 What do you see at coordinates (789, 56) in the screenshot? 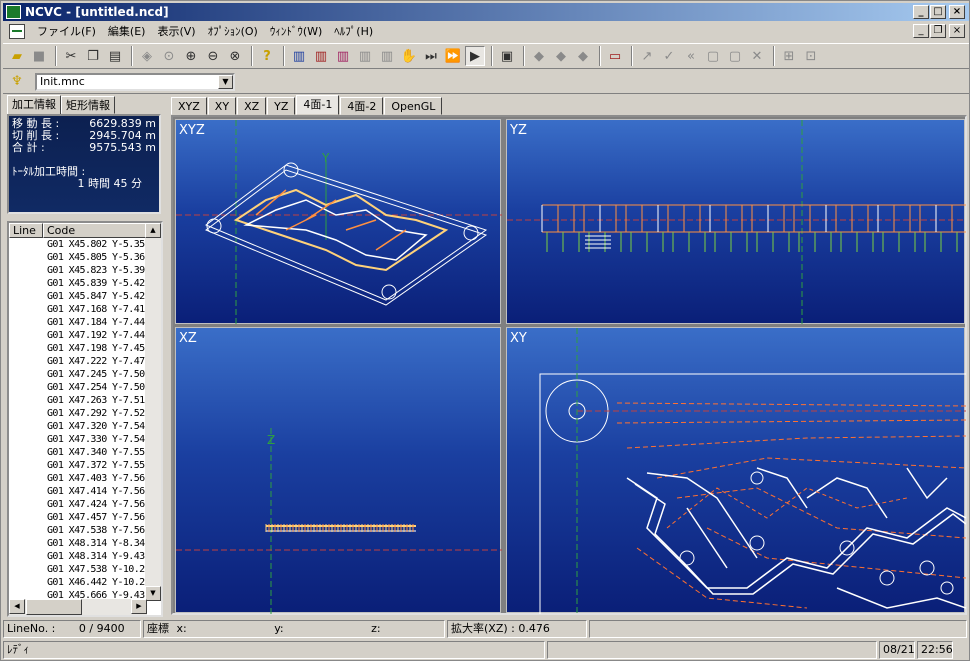
I see `grid-icon: ⊞` at bounding box center [789, 56].